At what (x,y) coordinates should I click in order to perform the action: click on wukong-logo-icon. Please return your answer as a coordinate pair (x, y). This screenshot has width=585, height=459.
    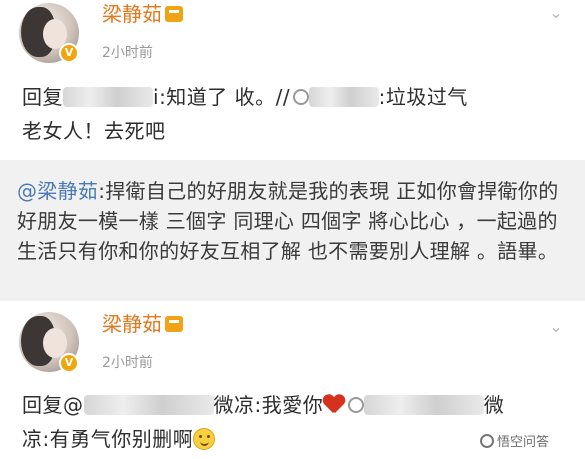
    Looking at the image, I should click on (487, 441).